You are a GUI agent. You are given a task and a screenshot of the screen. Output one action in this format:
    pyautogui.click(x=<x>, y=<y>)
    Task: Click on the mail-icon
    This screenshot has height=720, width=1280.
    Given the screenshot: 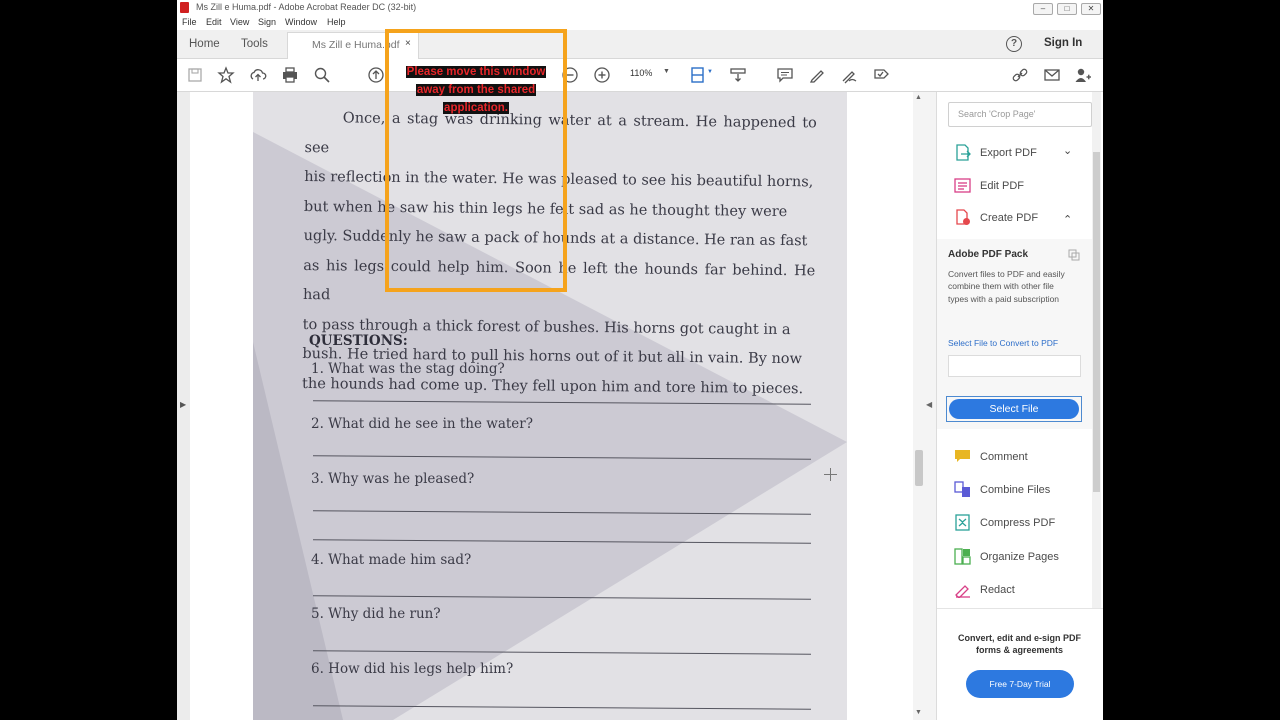 What is the action you would take?
    pyautogui.click(x=1052, y=75)
    